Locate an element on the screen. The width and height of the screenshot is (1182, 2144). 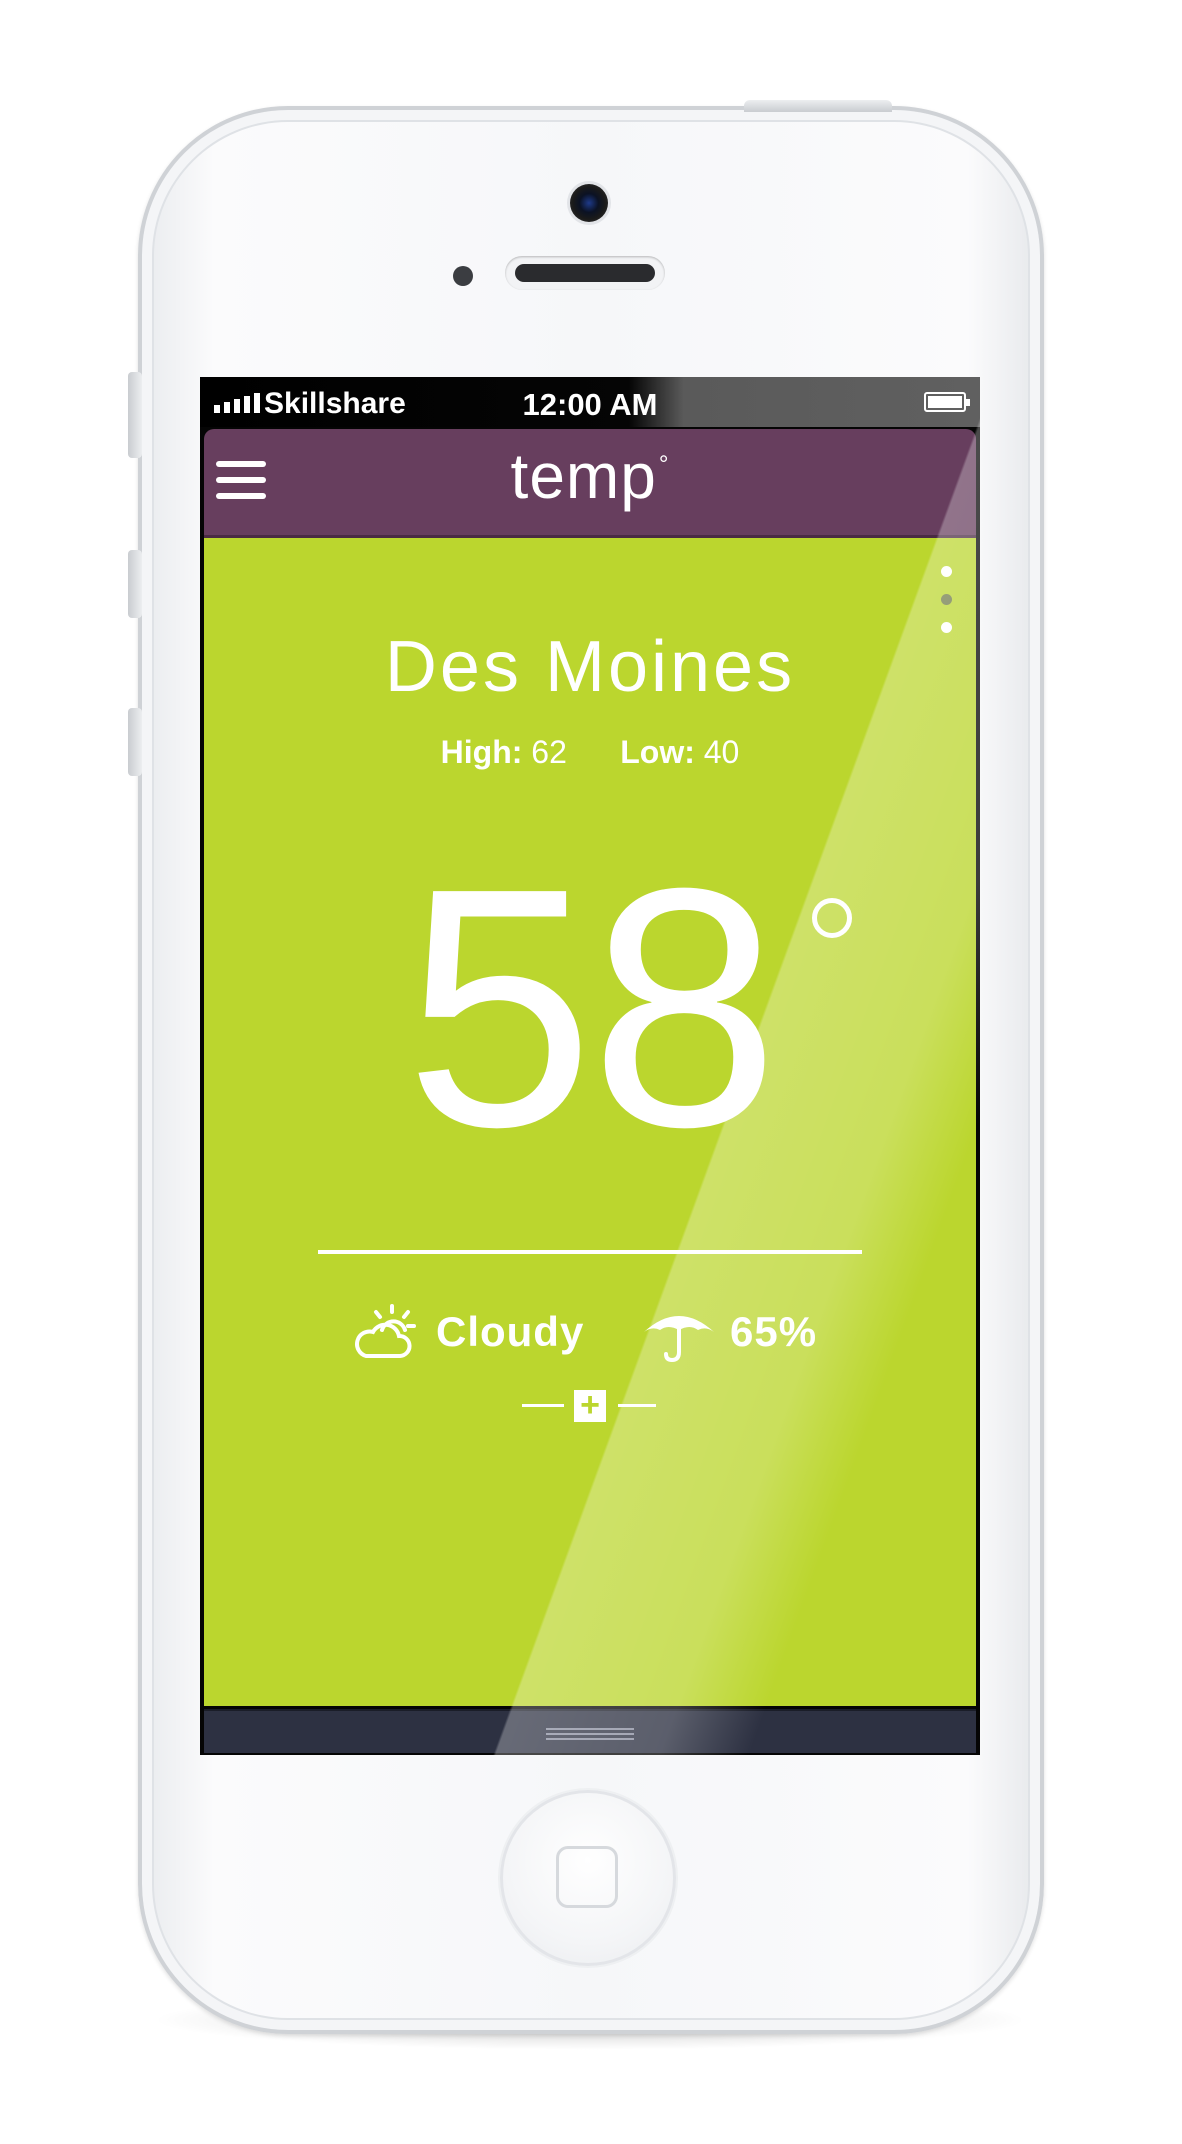
power-button is located at coordinates (818, 106).